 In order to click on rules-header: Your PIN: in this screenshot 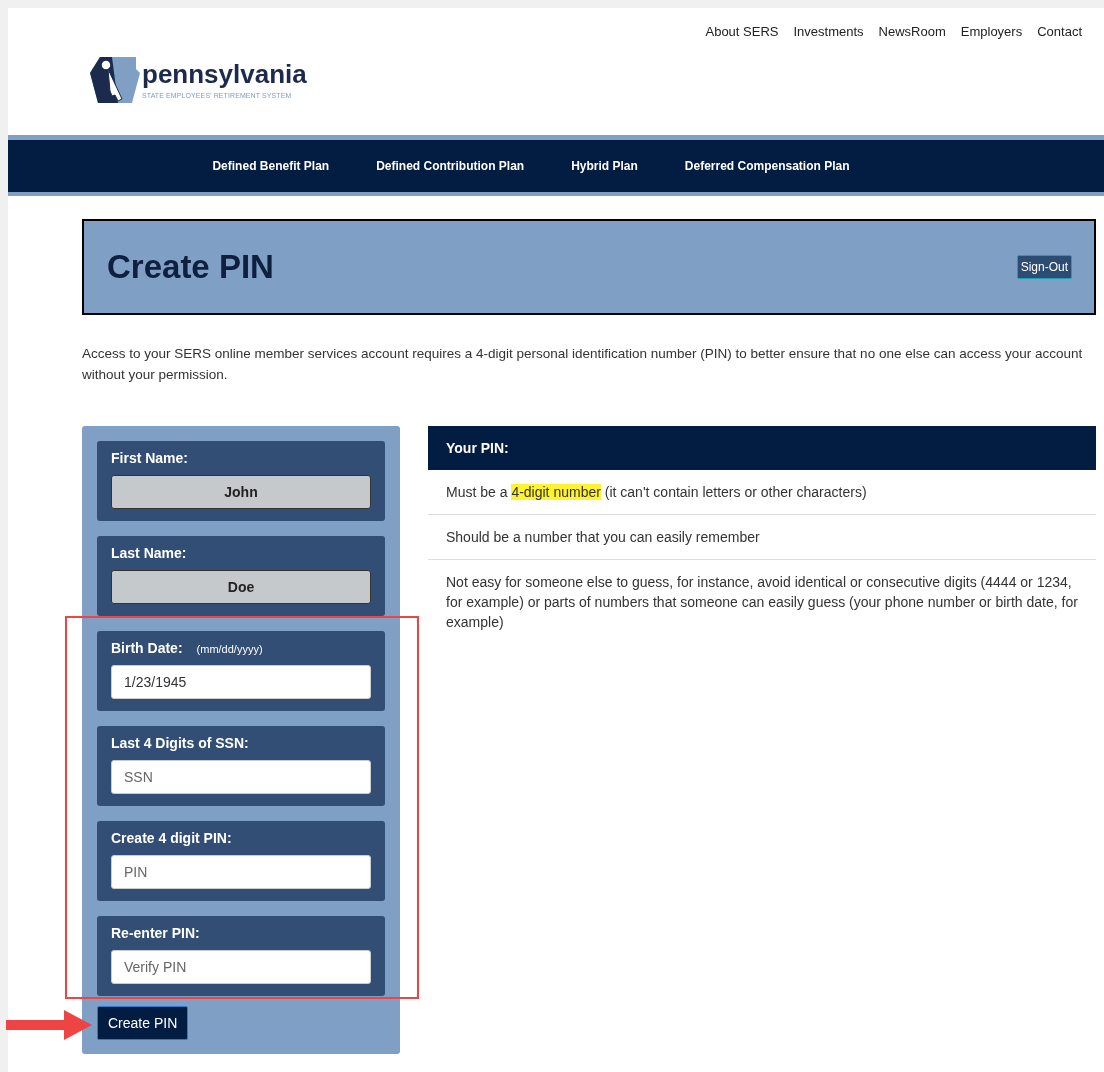, I will do `click(762, 448)`.